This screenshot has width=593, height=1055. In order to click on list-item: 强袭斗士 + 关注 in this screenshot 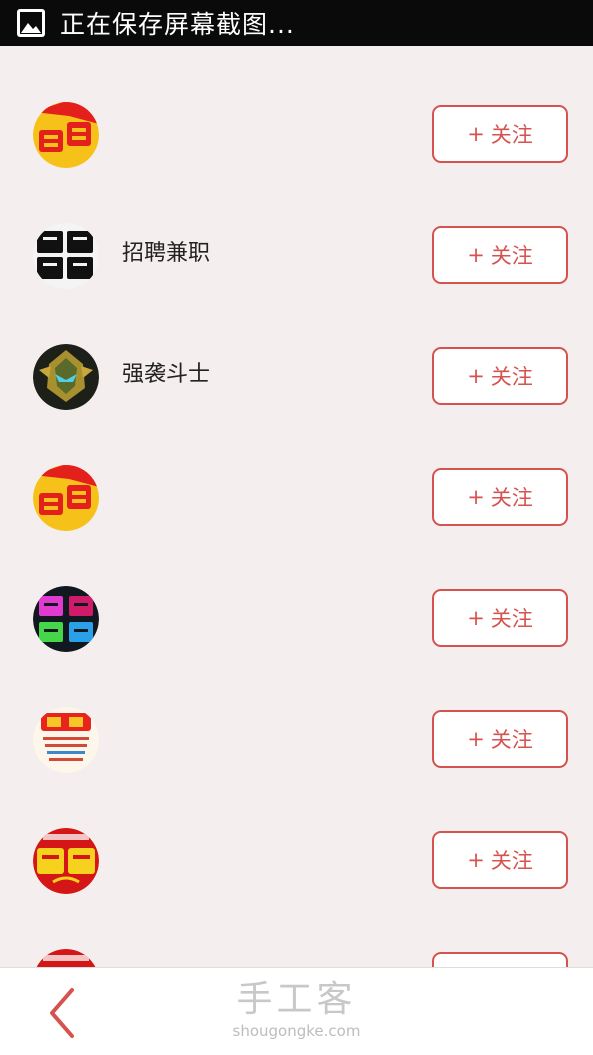, I will do `click(296, 378)`.